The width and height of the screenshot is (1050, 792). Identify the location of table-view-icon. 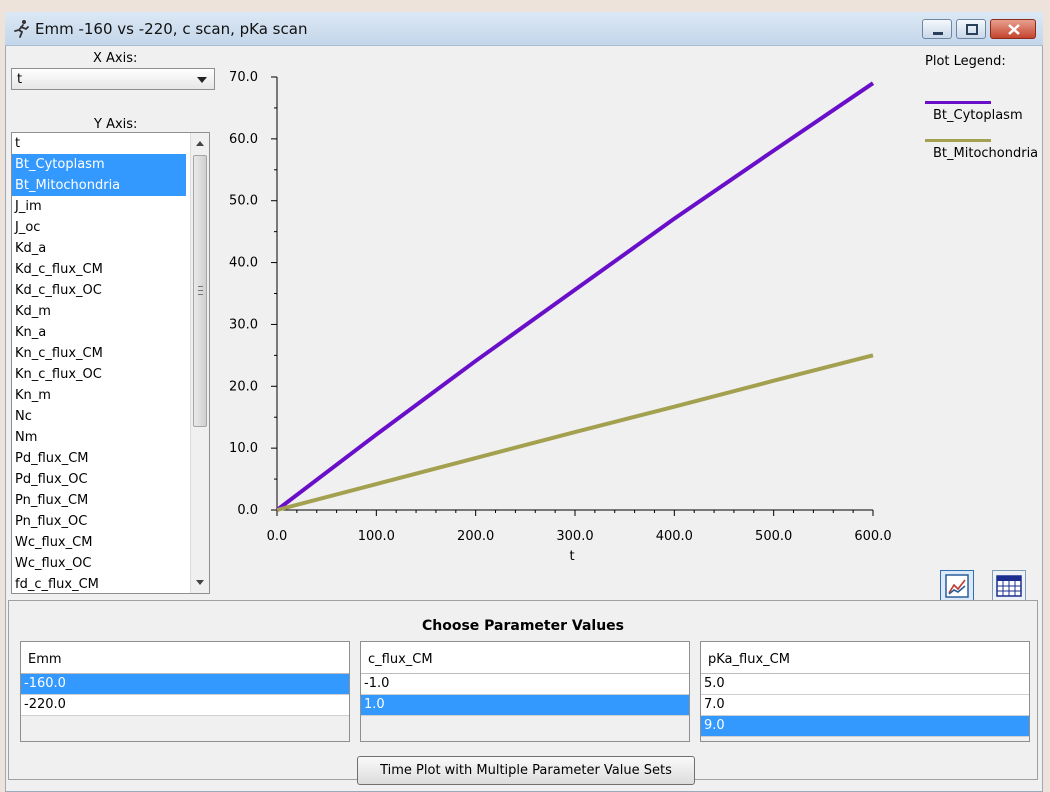
(1009, 586).